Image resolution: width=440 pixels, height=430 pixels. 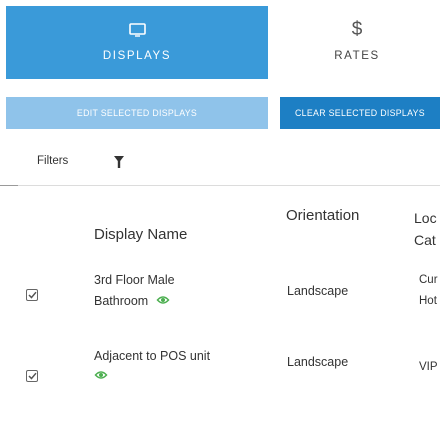 What do you see at coordinates (360, 113) in the screenshot?
I see `clear-selected-displays-button: CLEAR SELECTED DISPLAYS` at bounding box center [360, 113].